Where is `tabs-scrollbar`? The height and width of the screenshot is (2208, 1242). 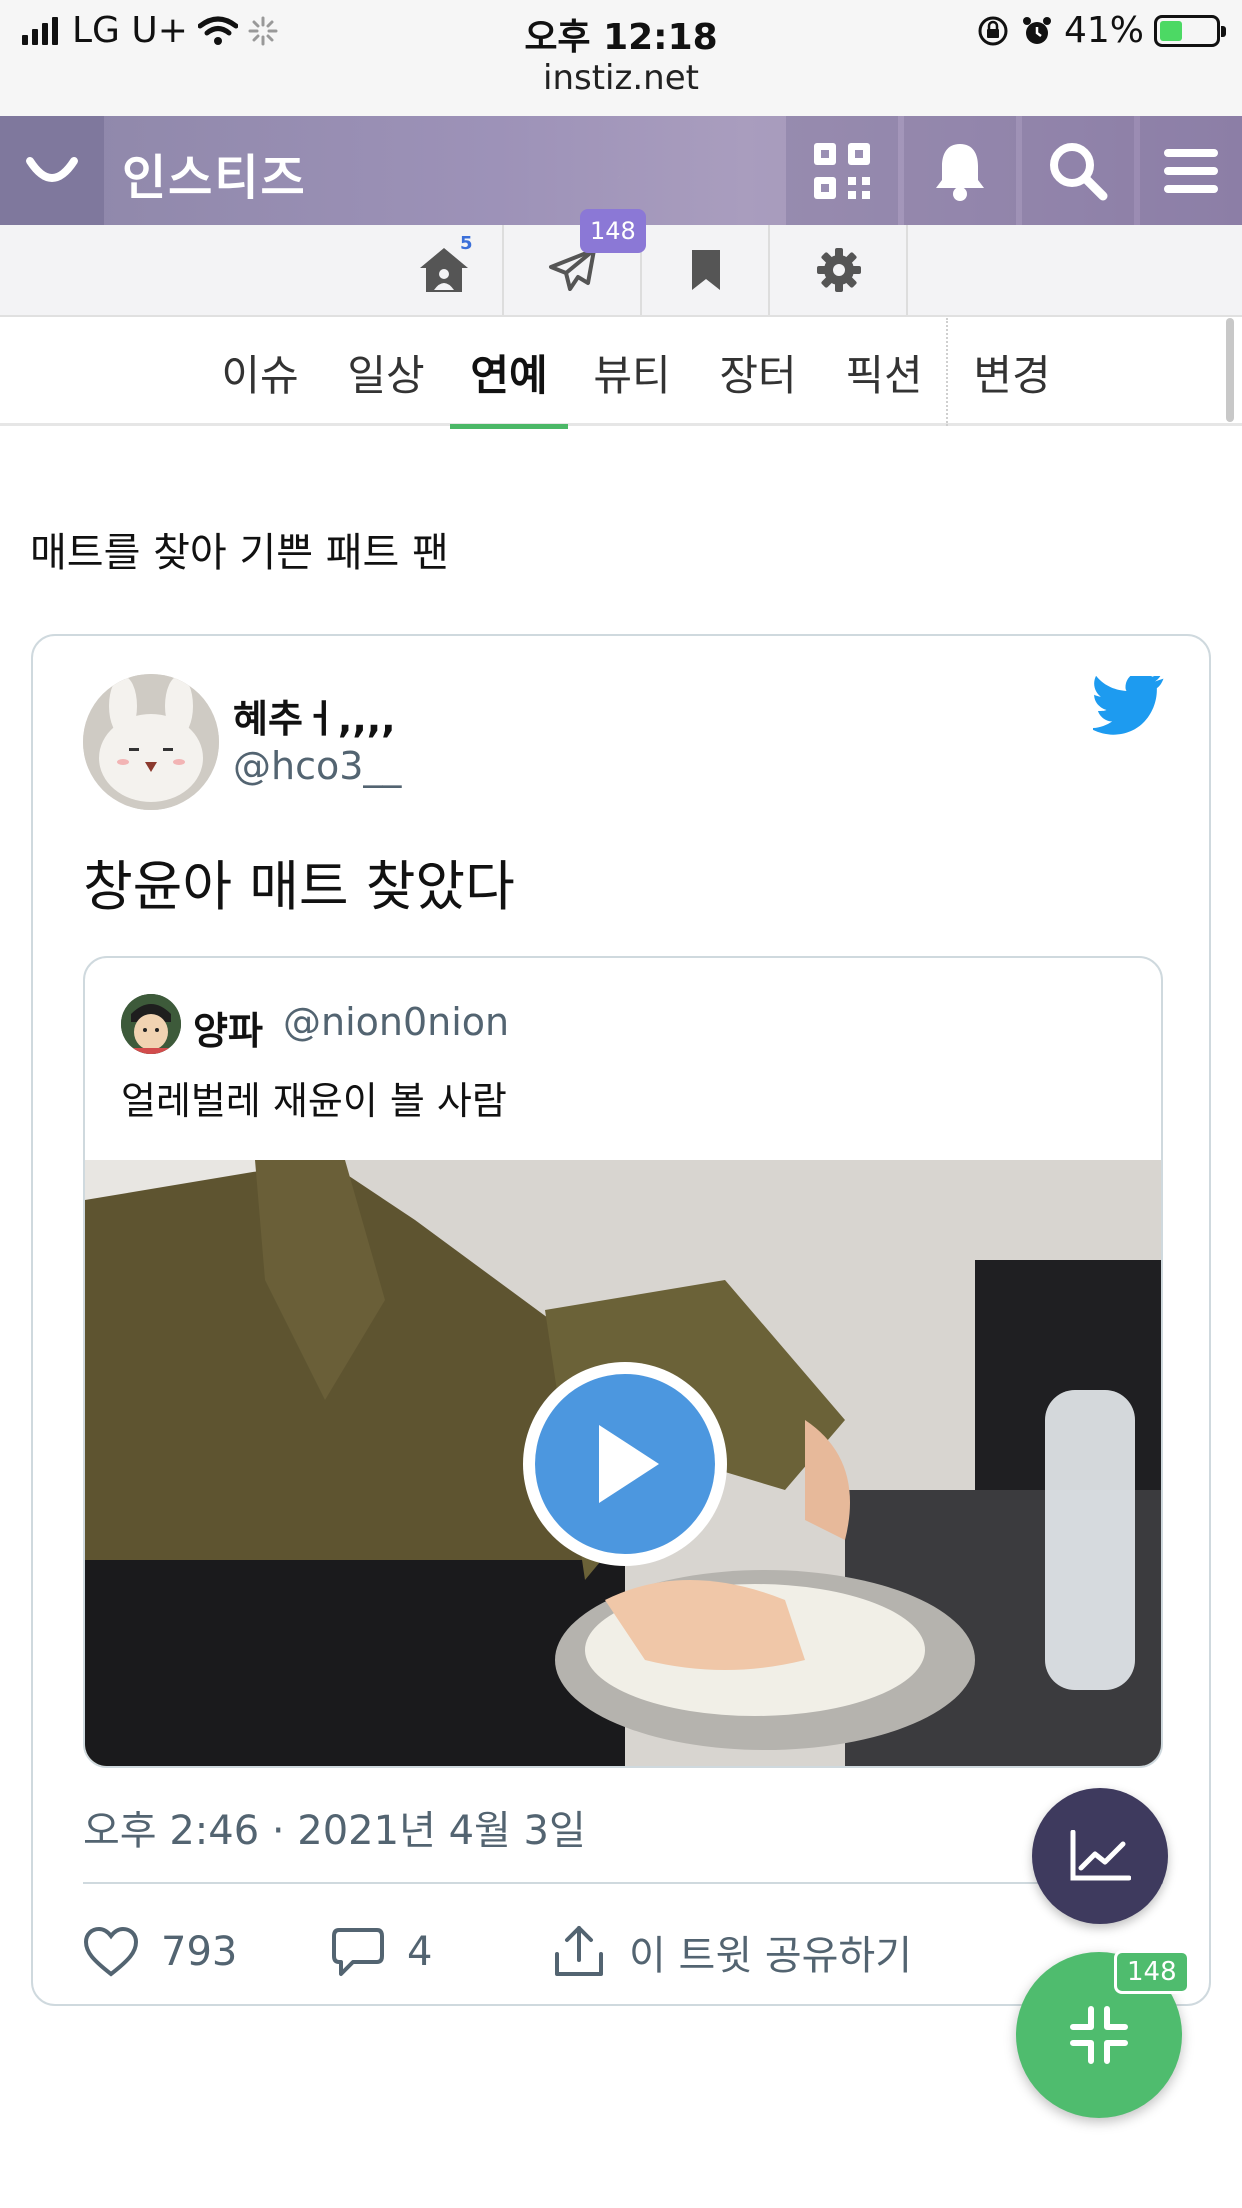
tabs-scrollbar is located at coordinates (1230, 370).